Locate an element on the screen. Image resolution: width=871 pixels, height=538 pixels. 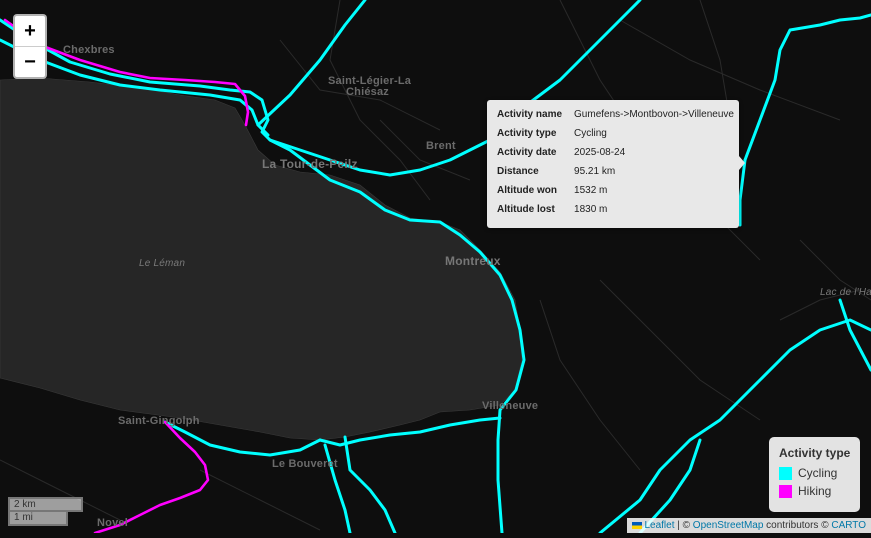
zoom-in-button: + is located at coordinates (30, 31).